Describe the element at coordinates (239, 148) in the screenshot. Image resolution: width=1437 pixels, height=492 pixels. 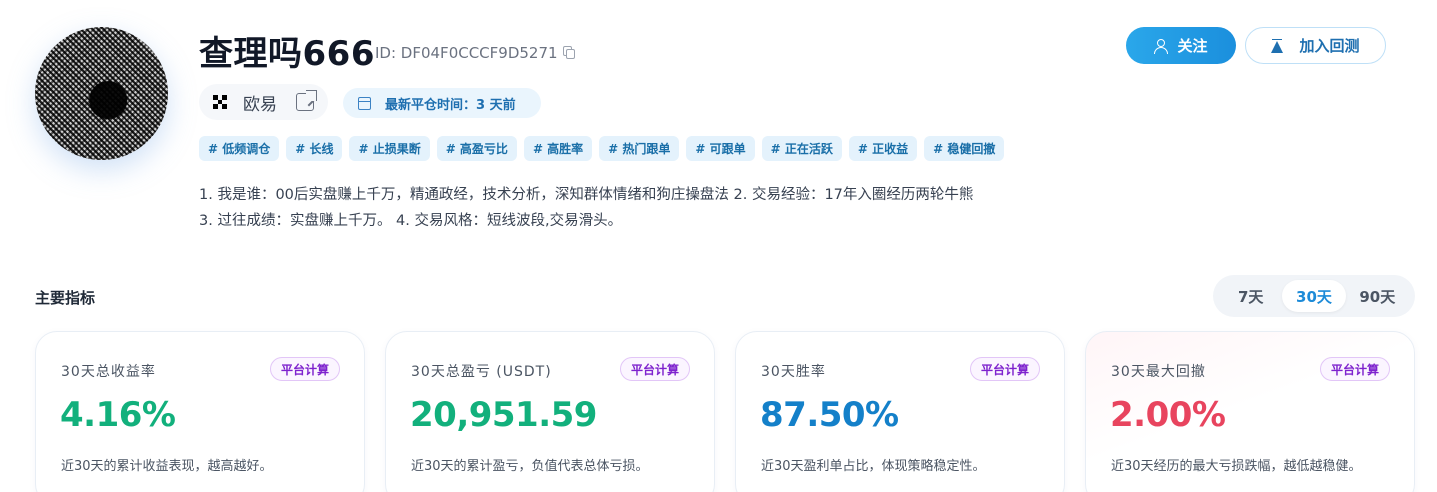
I see `tag: # 低频调仓` at that location.